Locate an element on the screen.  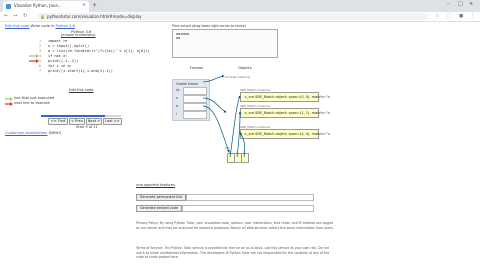
lock-icon: 🔒 is located at coordinates (42, 16).